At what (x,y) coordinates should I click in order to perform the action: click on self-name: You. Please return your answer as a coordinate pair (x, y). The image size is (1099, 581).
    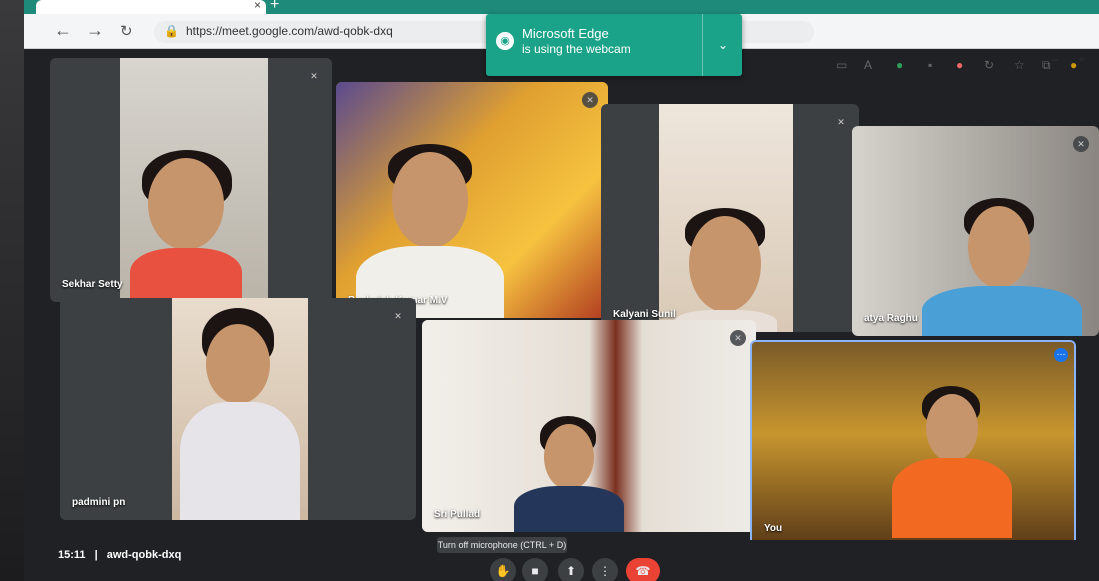
    Looking at the image, I should click on (773, 528).